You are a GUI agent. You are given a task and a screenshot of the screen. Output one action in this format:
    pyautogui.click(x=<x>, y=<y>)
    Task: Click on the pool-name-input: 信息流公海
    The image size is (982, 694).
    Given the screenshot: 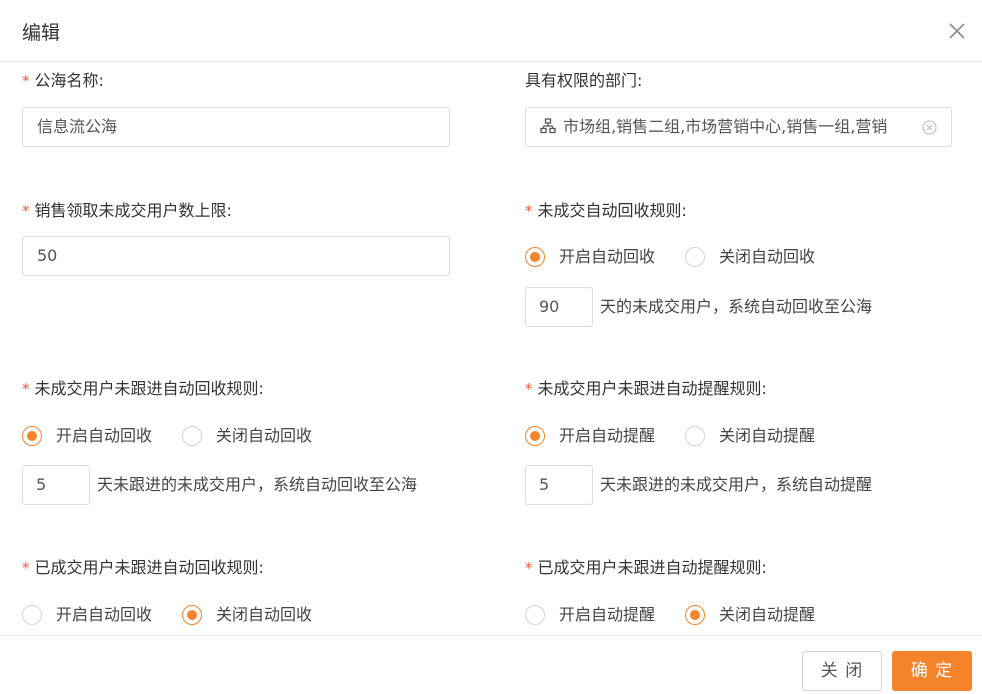 What is the action you would take?
    pyautogui.click(x=236, y=127)
    